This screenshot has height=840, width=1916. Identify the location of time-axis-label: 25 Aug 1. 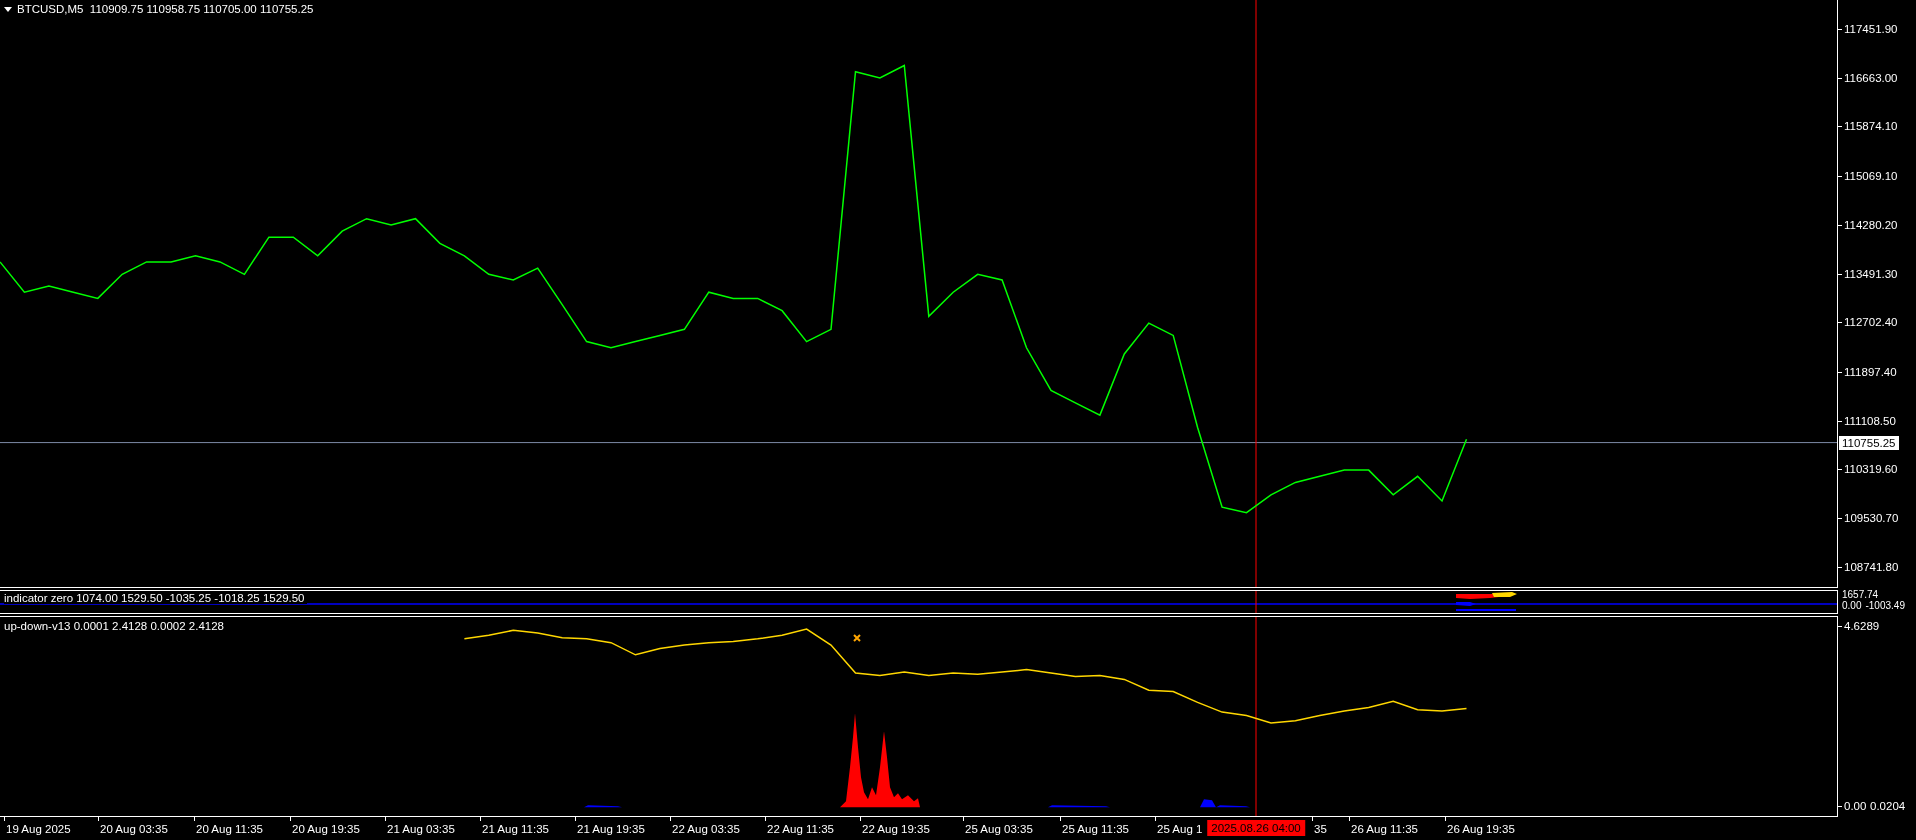
(1180, 829).